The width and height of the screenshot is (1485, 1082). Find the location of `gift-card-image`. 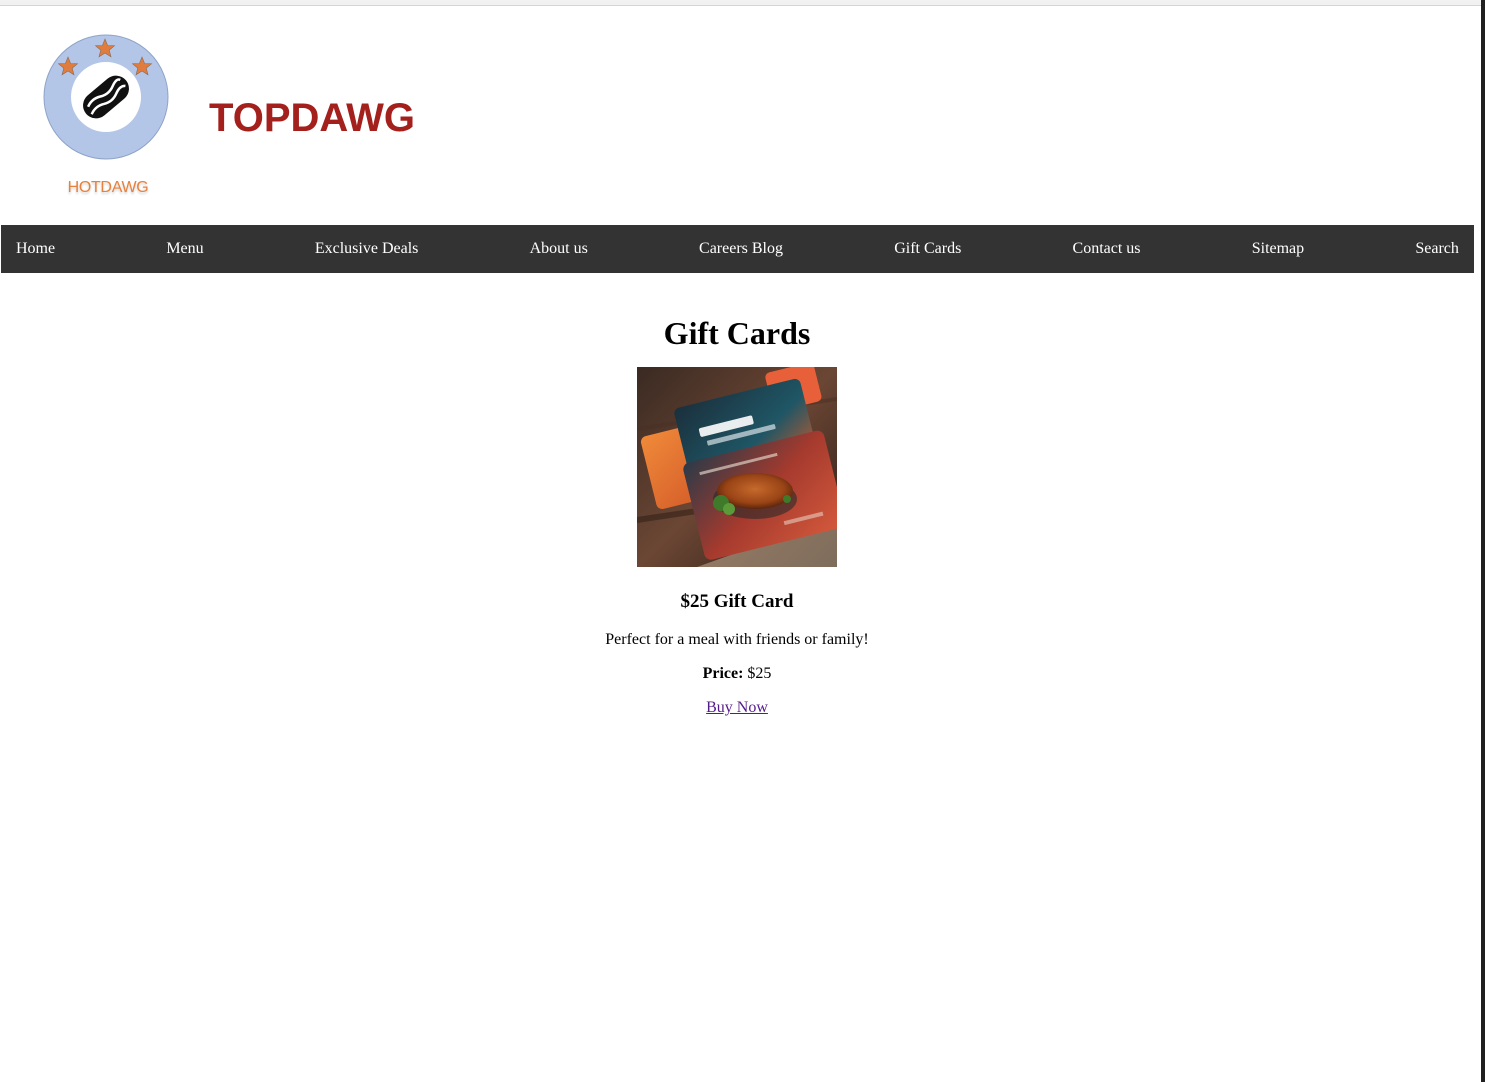

gift-card-image is located at coordinates (737, 467).